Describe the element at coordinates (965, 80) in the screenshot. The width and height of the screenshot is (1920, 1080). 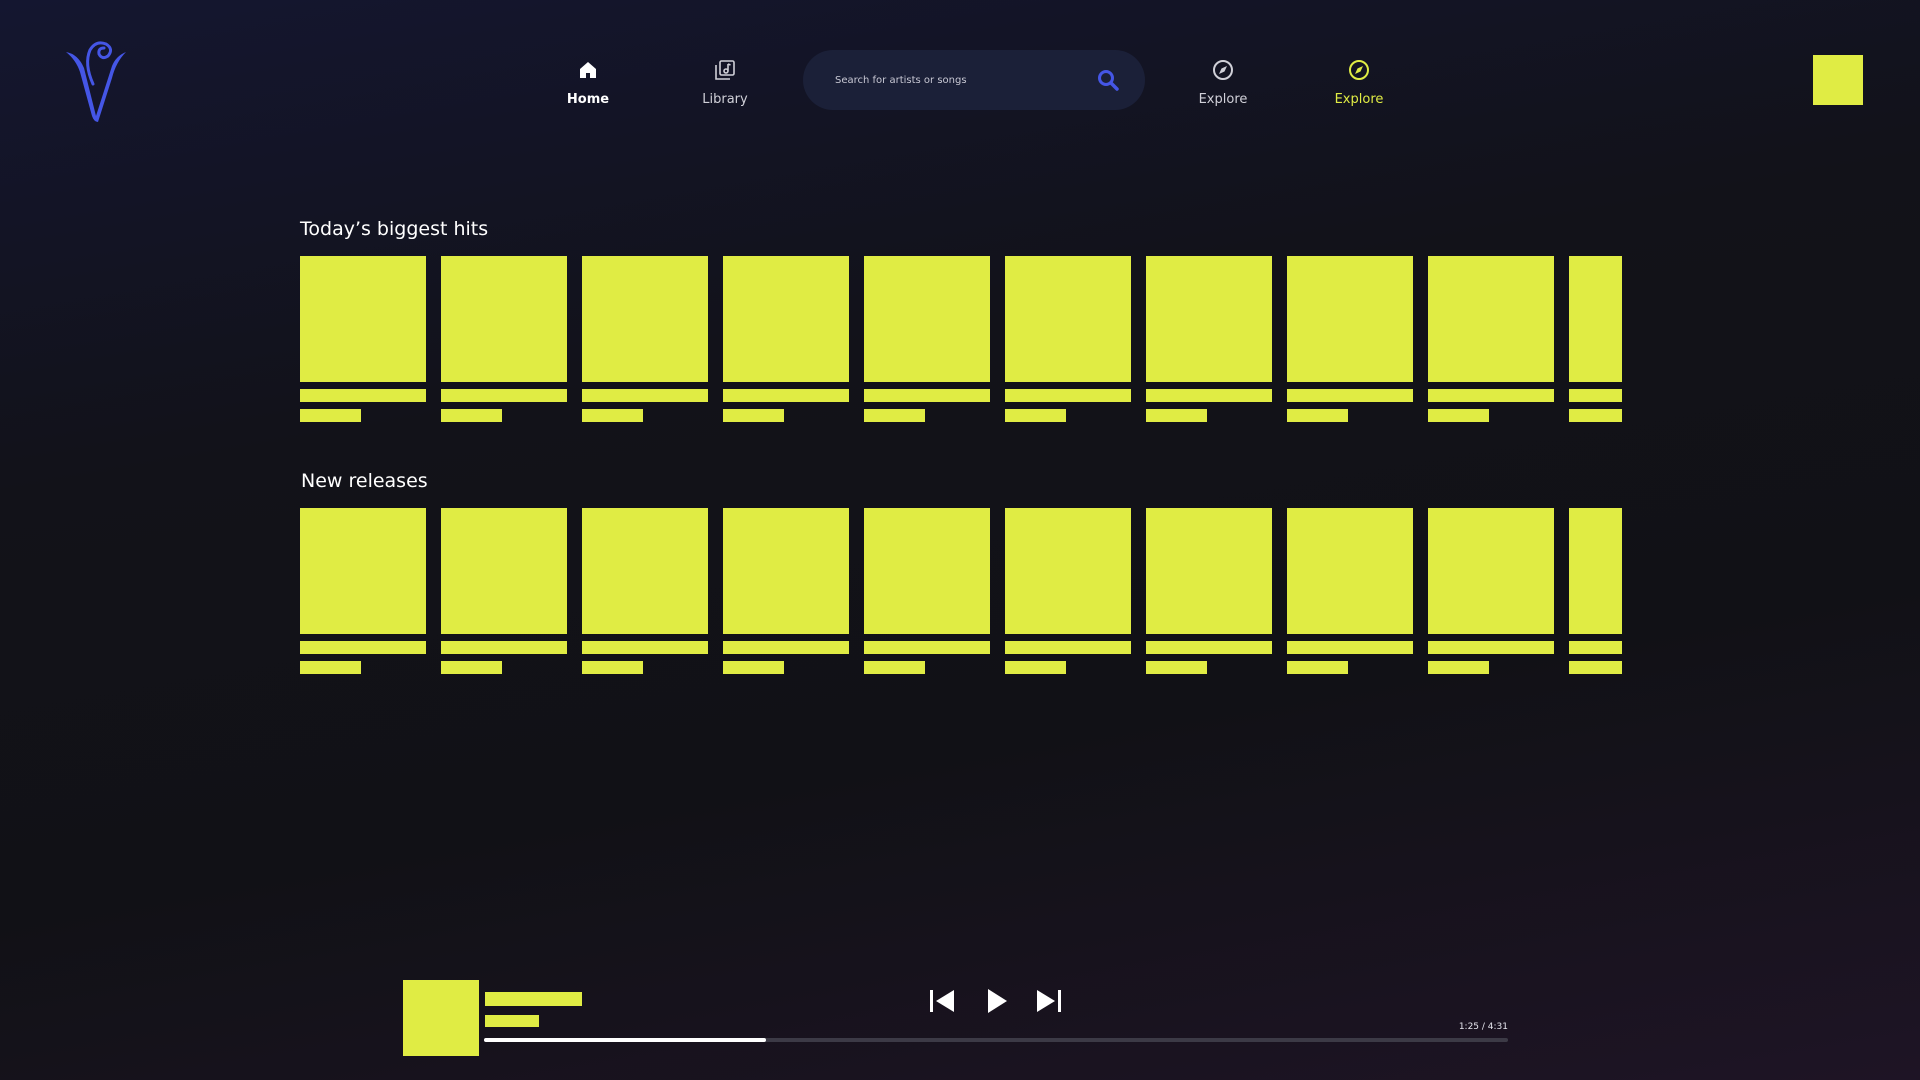
I see `search-input` at that location.